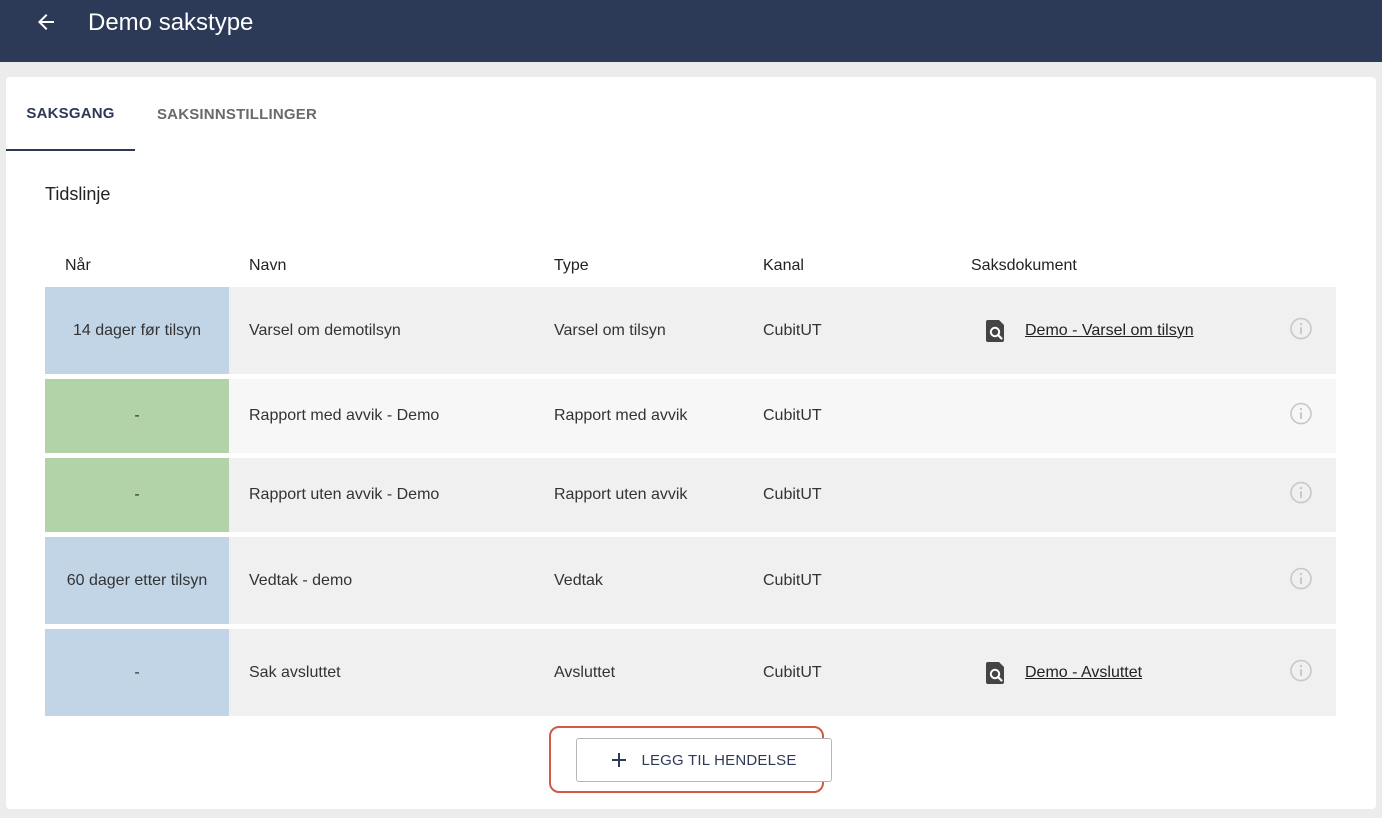 The width and height of the screenshot is (1382, 818). I want to click on add-event-button: LEGG TIL HENDELSE, so click(704, 760).